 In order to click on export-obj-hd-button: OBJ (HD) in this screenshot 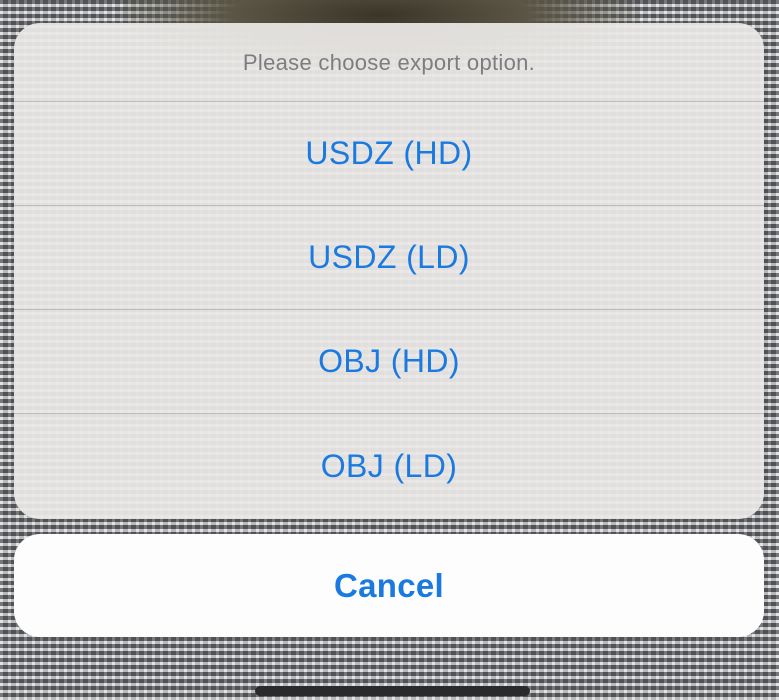, I will do `click(389, 362)`.